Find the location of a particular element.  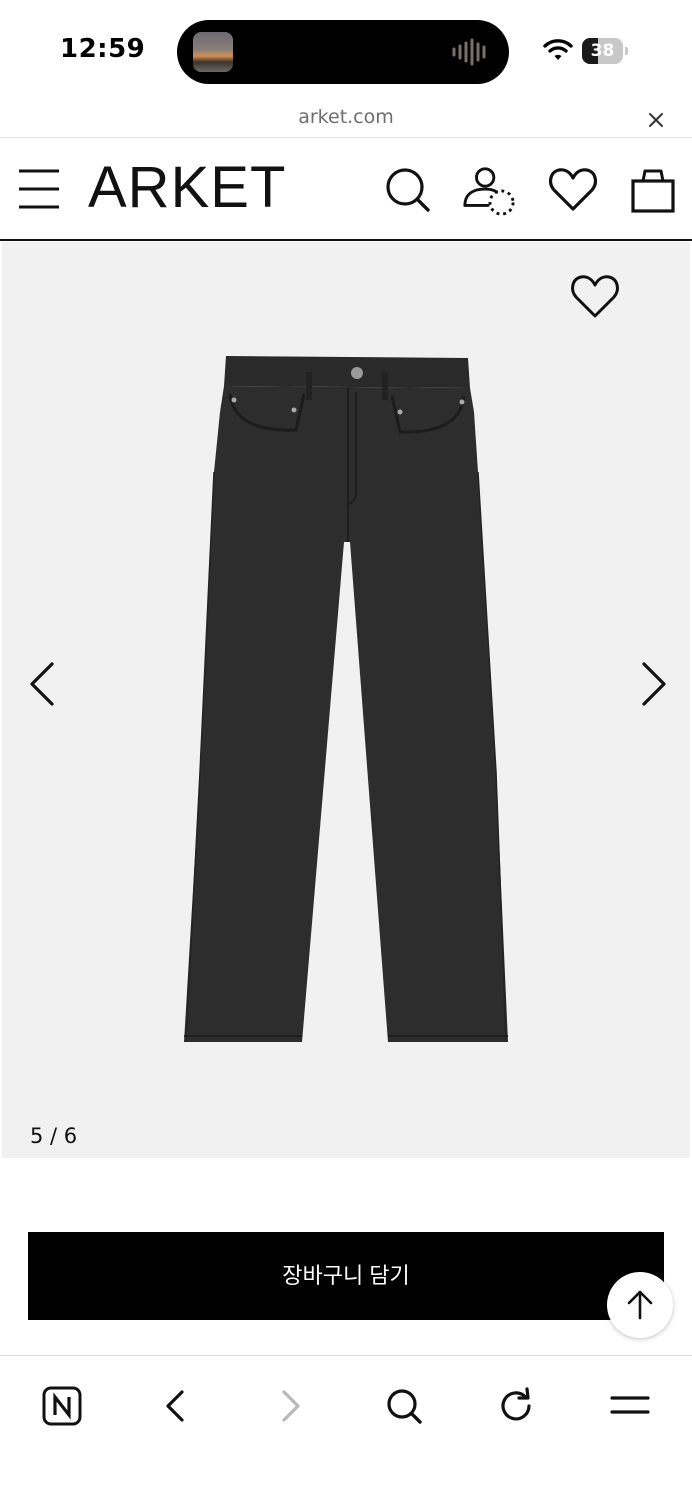

battery-level: 38 is located at coordinates (602, 51).